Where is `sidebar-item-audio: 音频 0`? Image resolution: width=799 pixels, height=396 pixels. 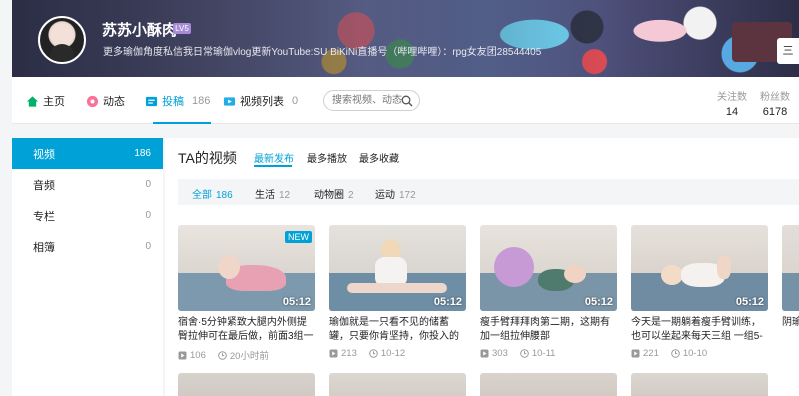 sidebar-item-audio: 音频 0 is located at coordinates (87, 184).